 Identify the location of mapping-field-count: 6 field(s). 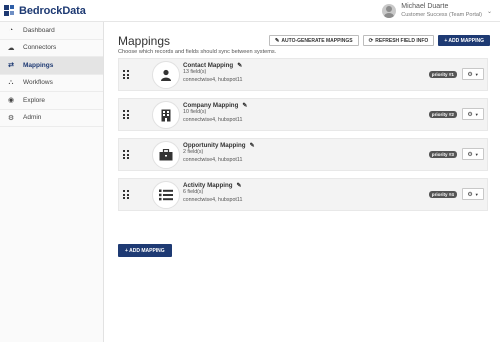
(193, 192).